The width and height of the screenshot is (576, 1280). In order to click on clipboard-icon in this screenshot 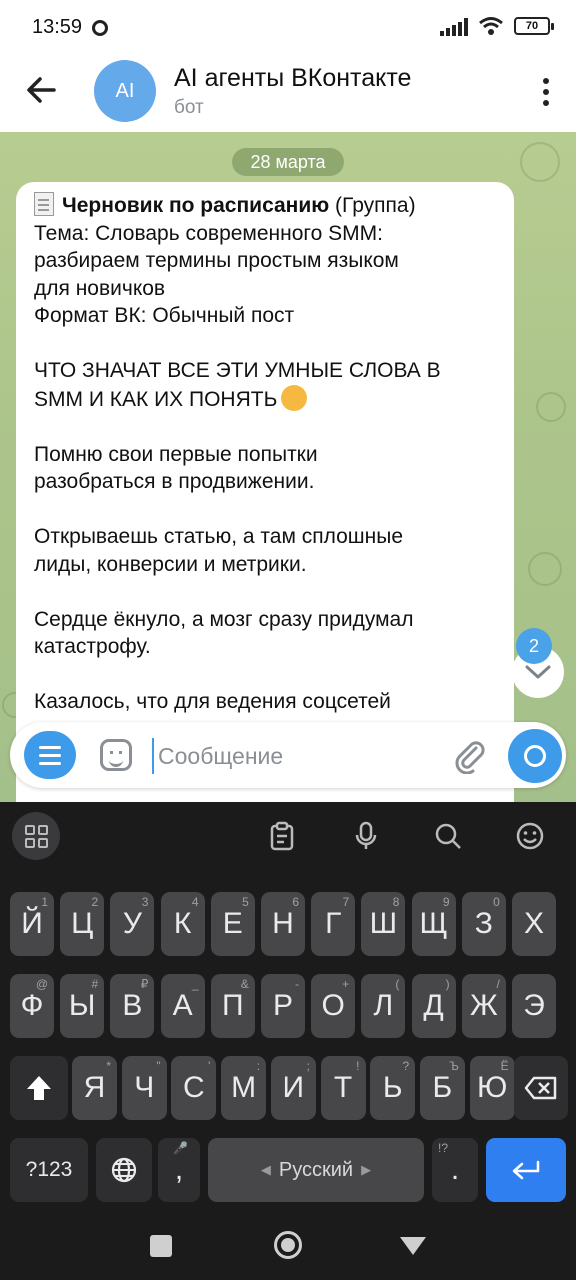, I will do `click(282, 836)`.